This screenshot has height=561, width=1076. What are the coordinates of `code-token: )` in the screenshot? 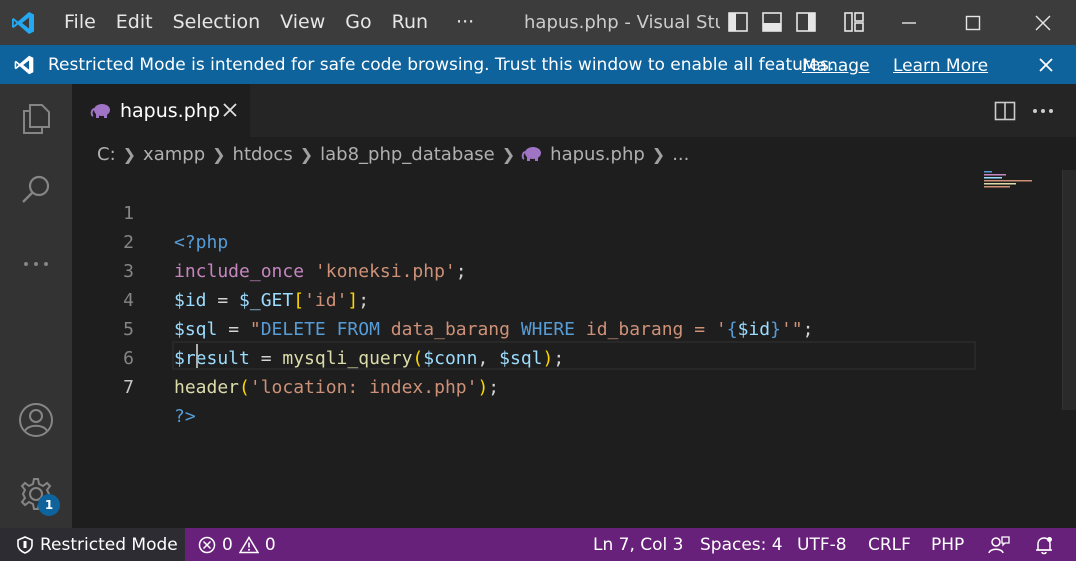 It's located at (483, 387).